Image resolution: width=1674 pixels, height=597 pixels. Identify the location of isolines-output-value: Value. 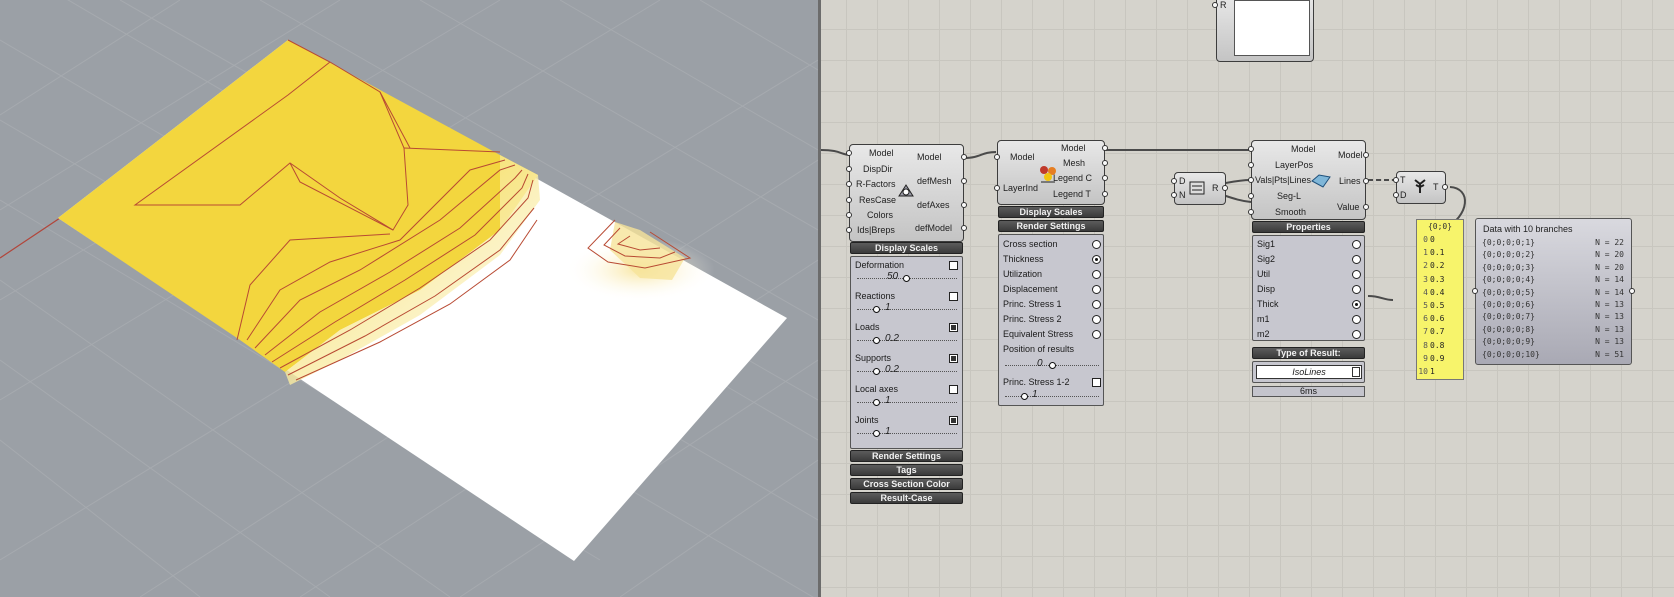
(1348, 207).